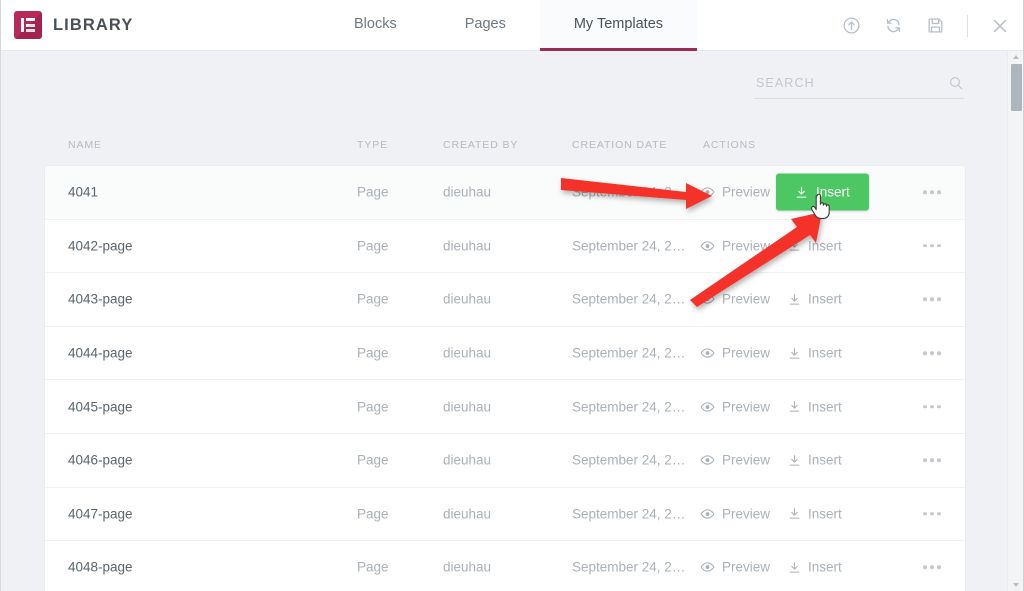 The width and height of the screenshot is (1024, 591). Describe the element at coordinates (100, 246) in the screenshot. I see `cell-name: 4042-page` at that location.